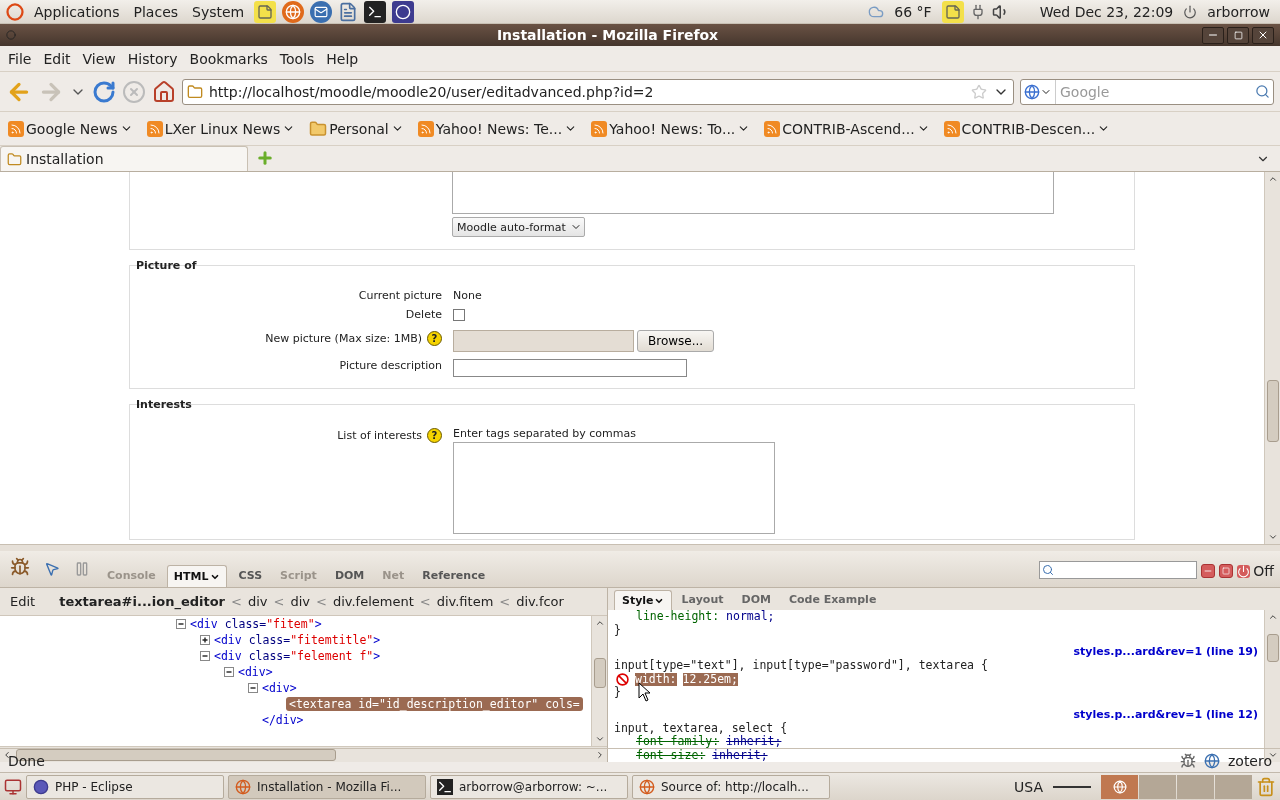 The height and width of the screenshot is (800, 1280). Describe the element at coordinates (454, 575) in the screenshot. I see `panel-tab: Reference` at that location.